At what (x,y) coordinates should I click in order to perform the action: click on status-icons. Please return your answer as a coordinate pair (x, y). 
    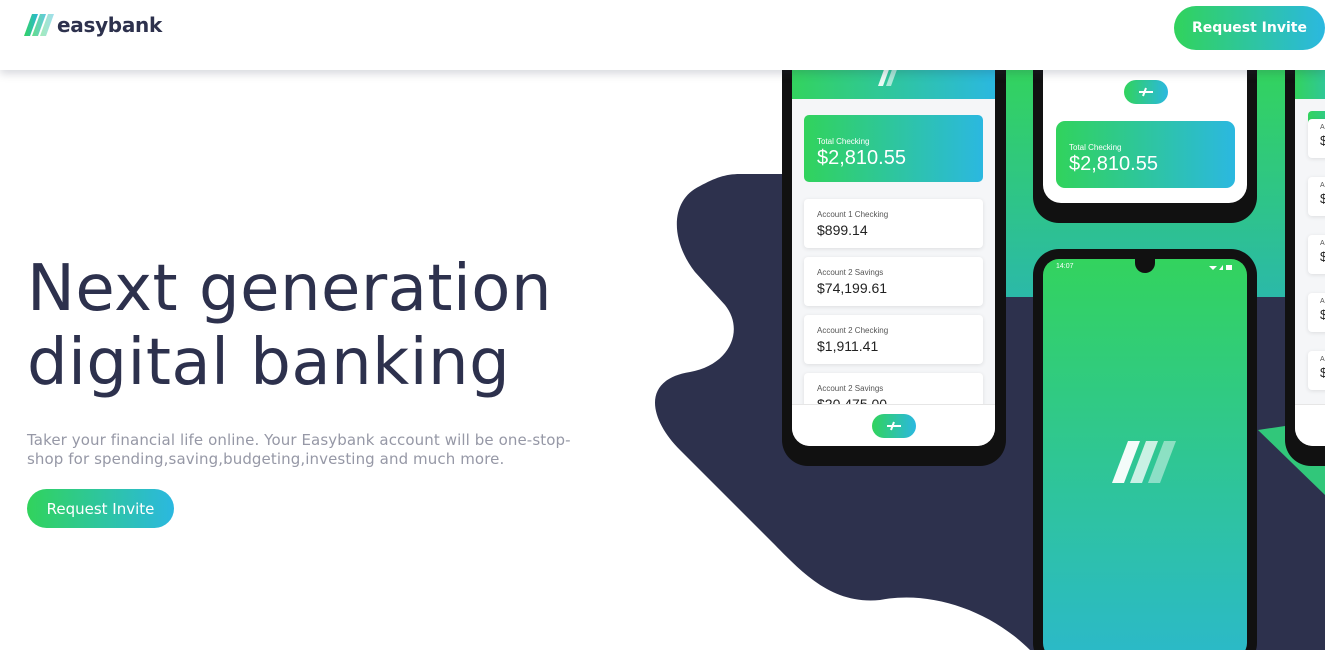
    Looking at the image, I should click on (1220, 267).